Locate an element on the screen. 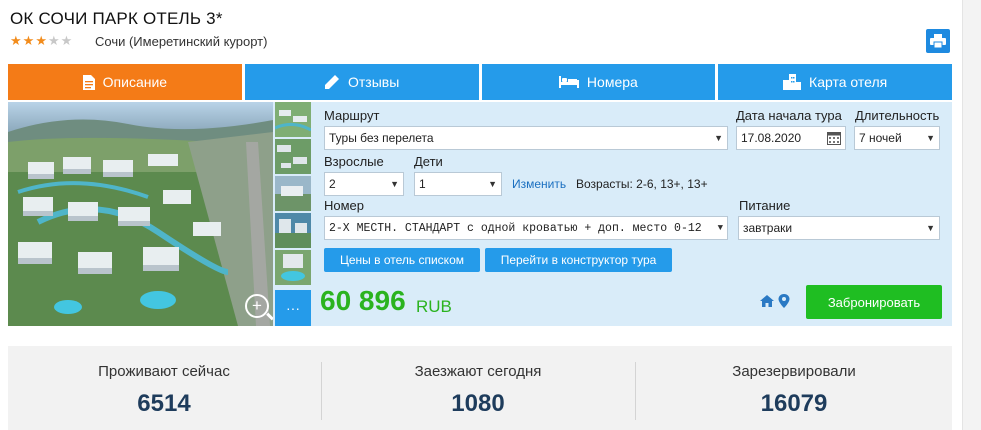 The width and height of the screenshot is (981, 430). tour-constructor-button: Перейти в конструктор тура is located at coordinates (578, 260).